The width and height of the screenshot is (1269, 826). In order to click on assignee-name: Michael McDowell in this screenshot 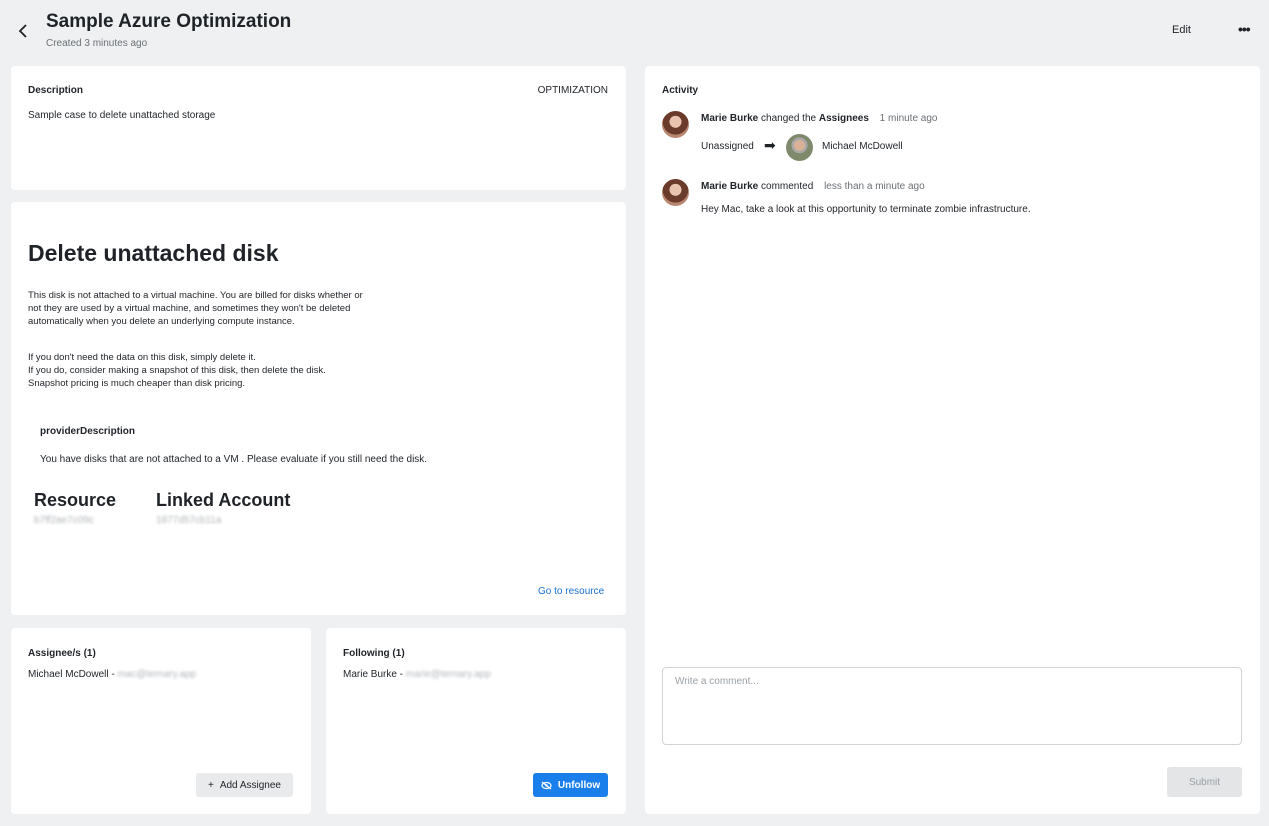, I will do `click(68, 674)`.